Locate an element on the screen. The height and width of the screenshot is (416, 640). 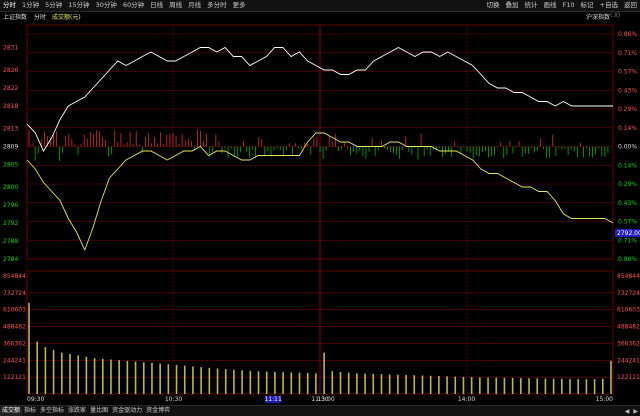
time-axis-label: 13:00 is located at coordinates (325, 399).